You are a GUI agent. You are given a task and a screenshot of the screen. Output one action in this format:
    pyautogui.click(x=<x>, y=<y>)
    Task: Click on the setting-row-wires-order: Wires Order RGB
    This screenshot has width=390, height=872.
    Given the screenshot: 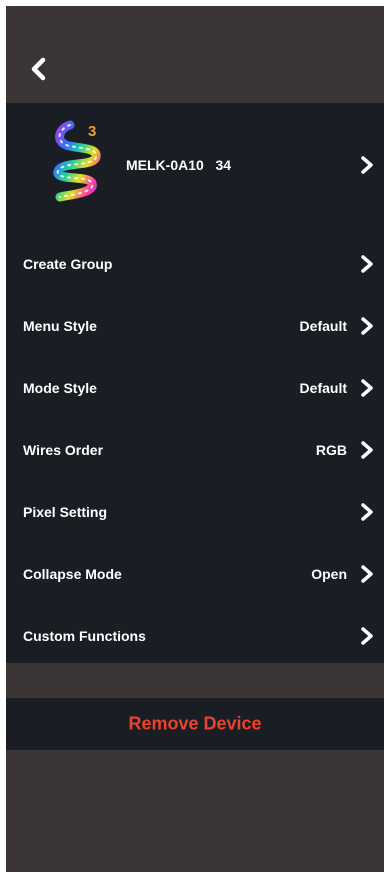 What is the action you would take?
    pyautogui.click(x=195, y=450)
    